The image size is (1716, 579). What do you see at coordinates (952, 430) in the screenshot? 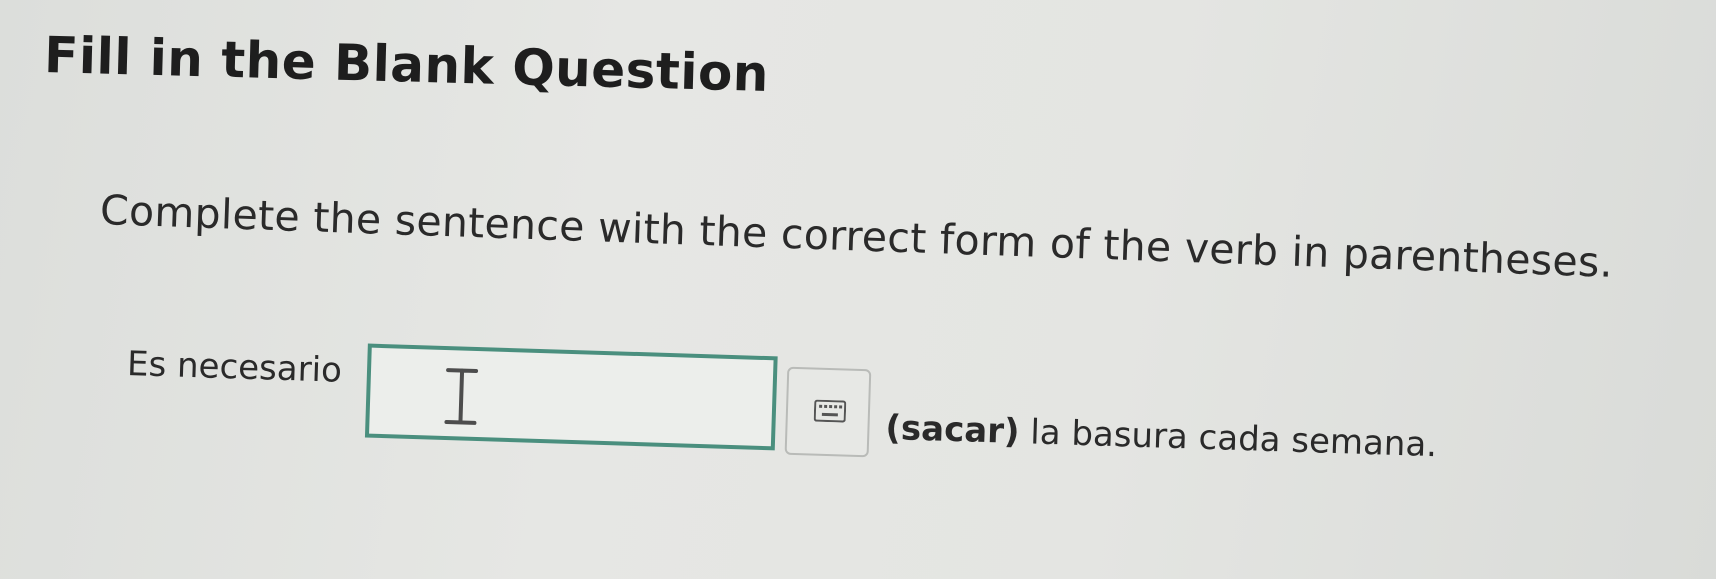
I see `verb-hint: (sacar)` at bounding box center [952, 430].